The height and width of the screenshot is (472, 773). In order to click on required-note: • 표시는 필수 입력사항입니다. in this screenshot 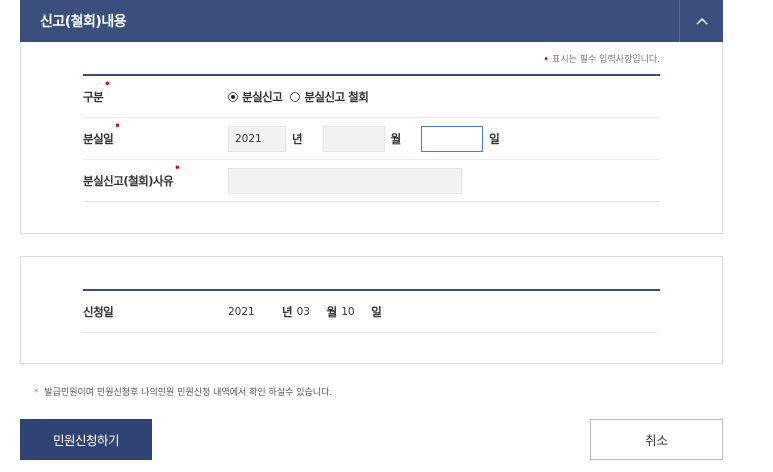, I will do `click(601, 58)`.